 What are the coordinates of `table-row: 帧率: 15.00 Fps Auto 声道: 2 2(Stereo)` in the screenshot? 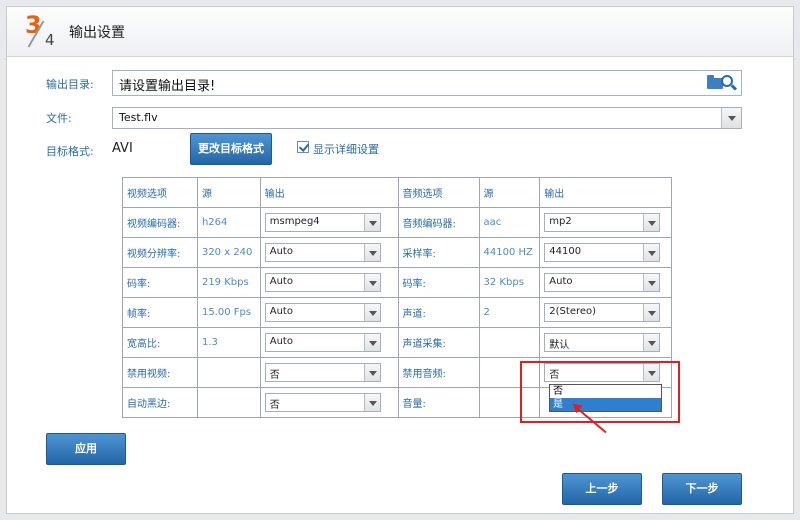 It's located at (397, 312).